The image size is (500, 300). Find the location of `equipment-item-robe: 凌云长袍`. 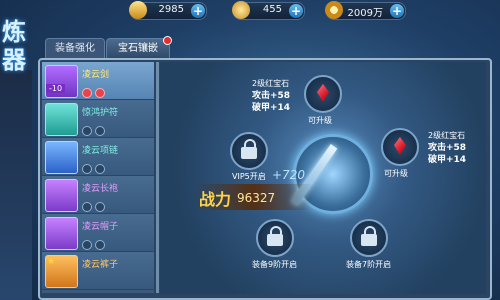

equipment-item-robe: 凌云长袍 is located at coordinates (98, 195).